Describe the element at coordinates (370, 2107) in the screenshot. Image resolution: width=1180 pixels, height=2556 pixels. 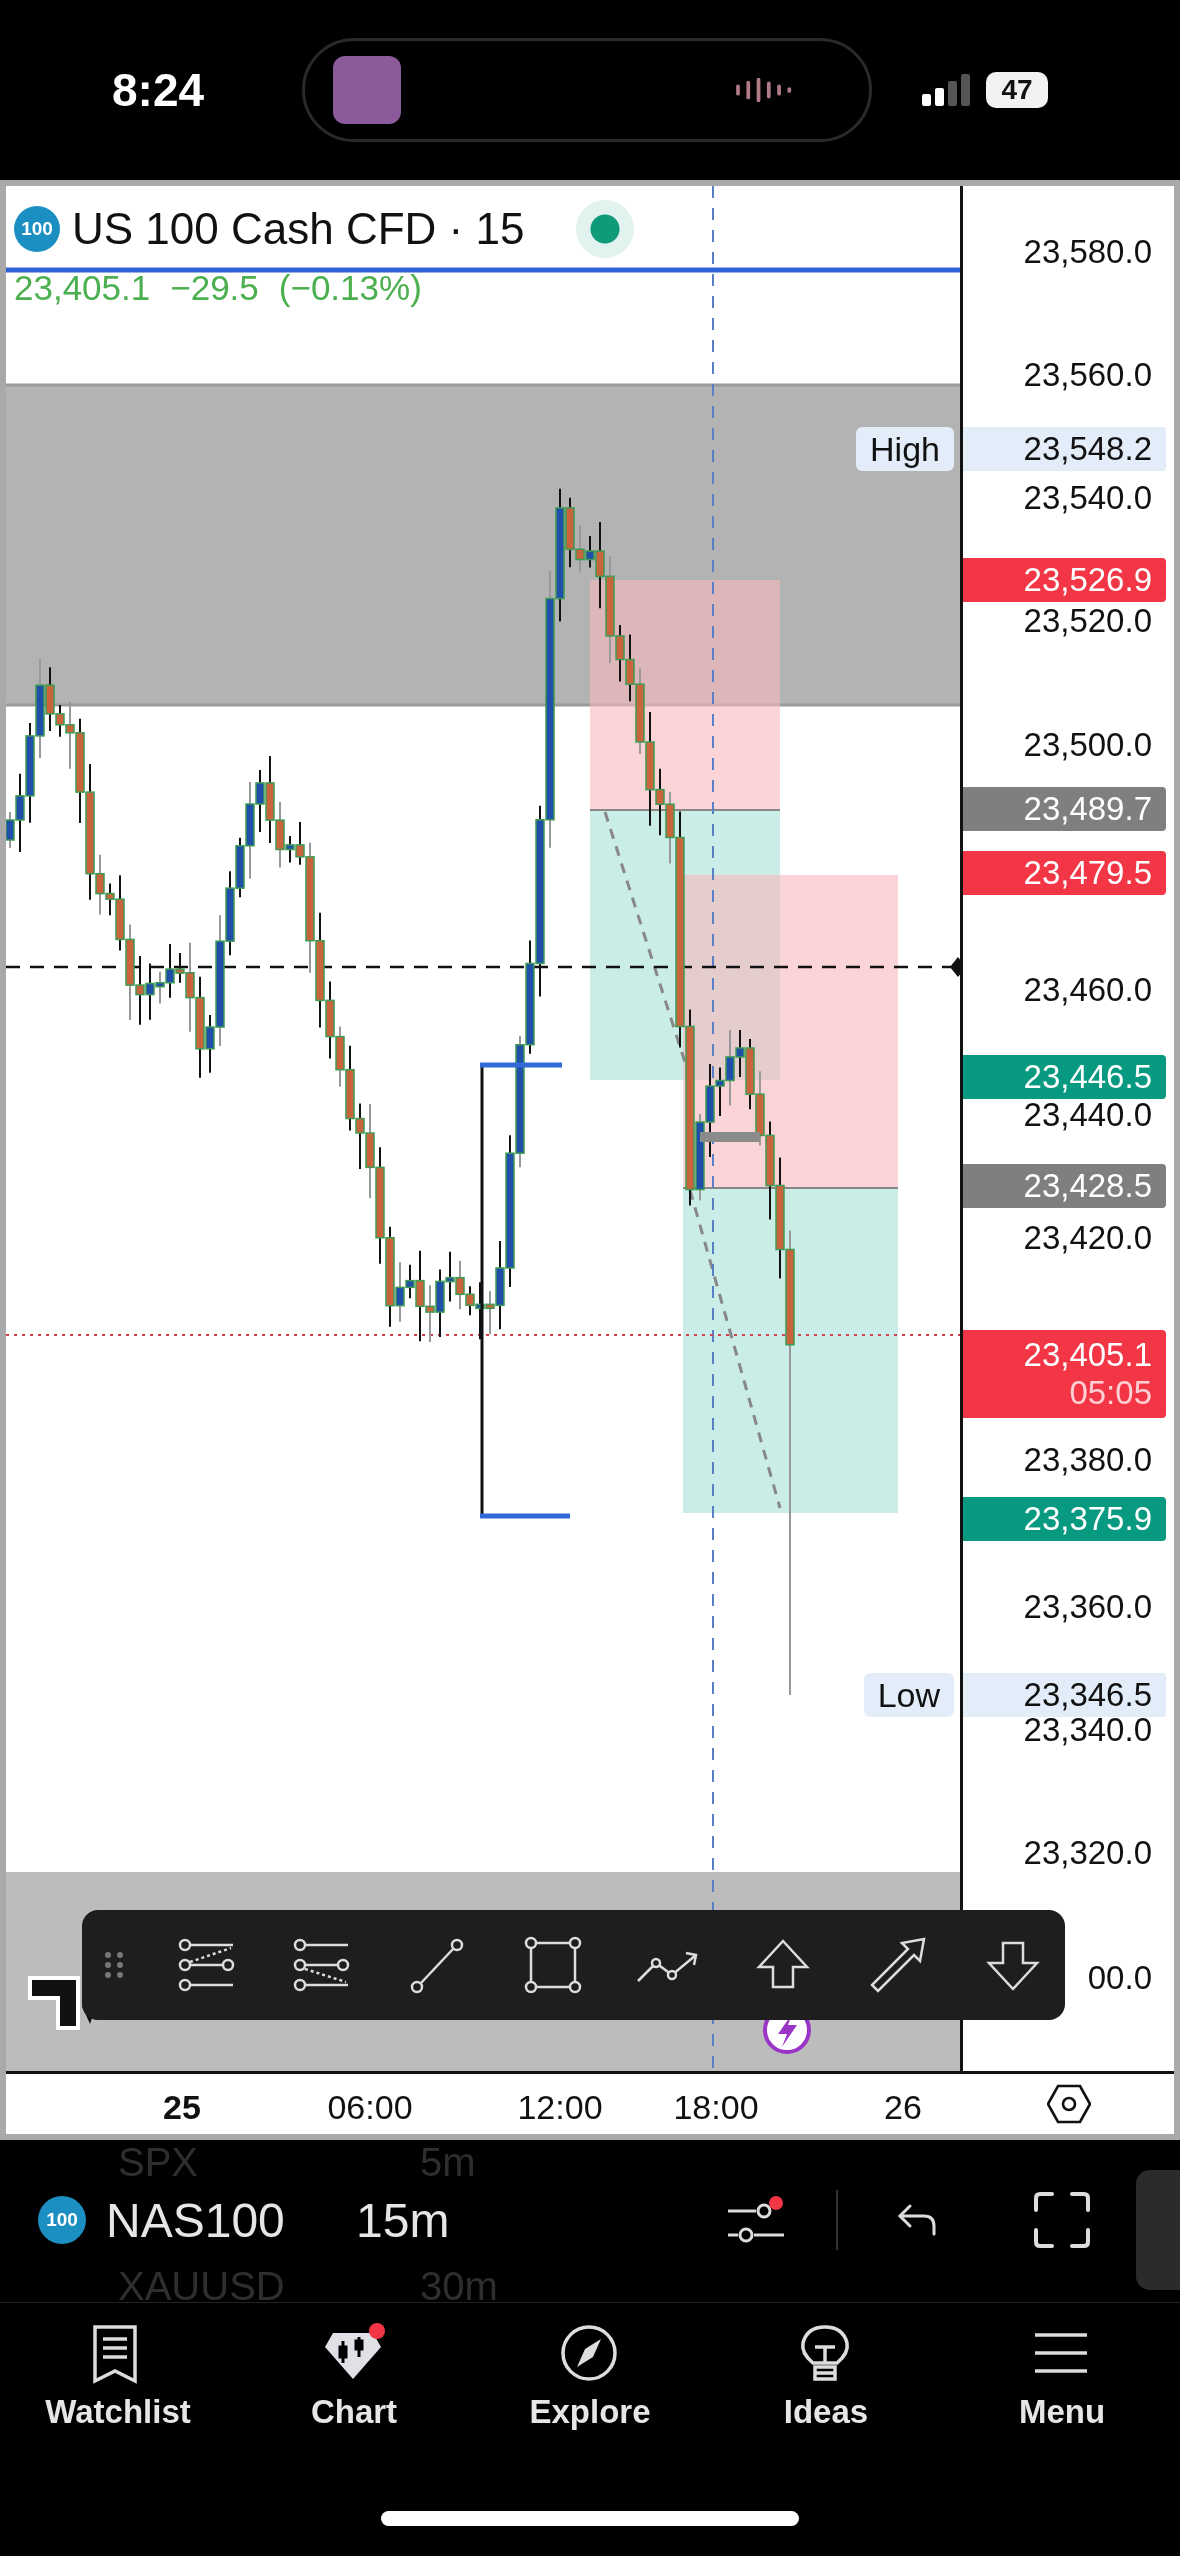
I see `time-label: 06:00` at that location.